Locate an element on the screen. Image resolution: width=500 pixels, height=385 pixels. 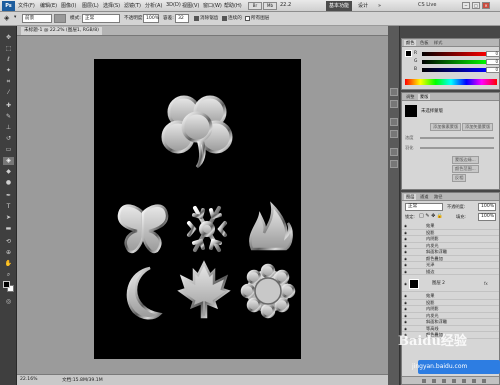
stamp-icon: ⊥ is located at coordinates (8, 128).